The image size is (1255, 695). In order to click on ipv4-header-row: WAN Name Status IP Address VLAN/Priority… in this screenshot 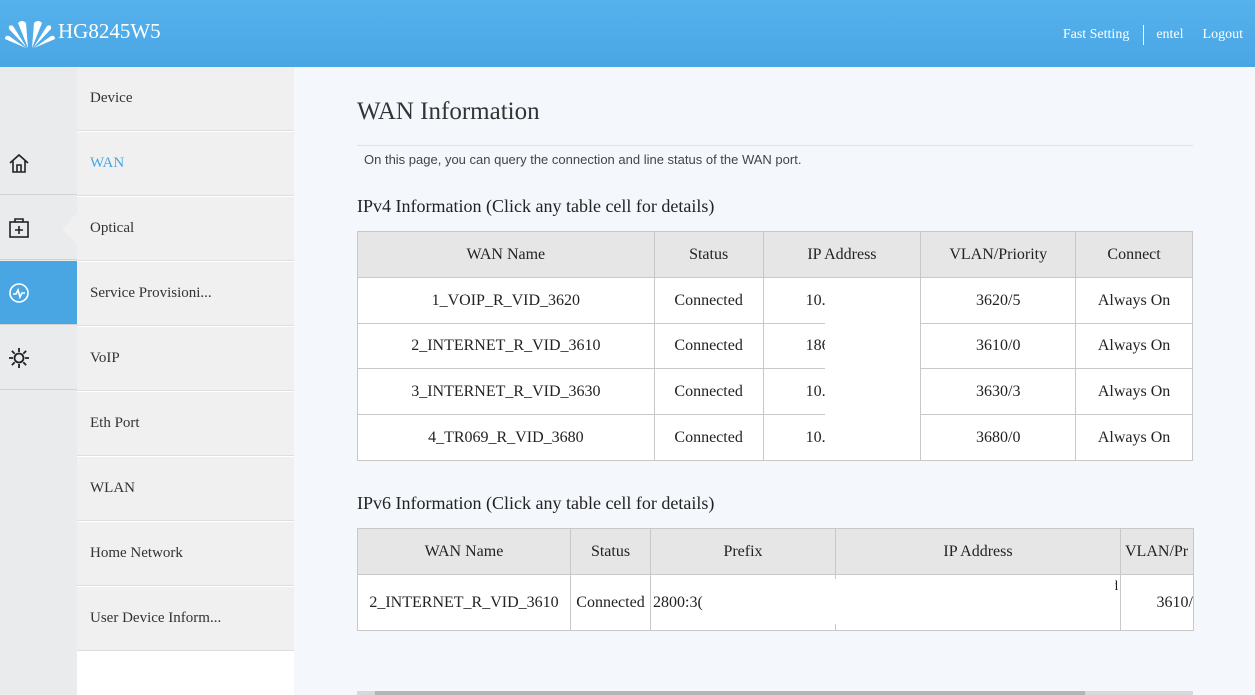, I will do `click(775, 254)`.